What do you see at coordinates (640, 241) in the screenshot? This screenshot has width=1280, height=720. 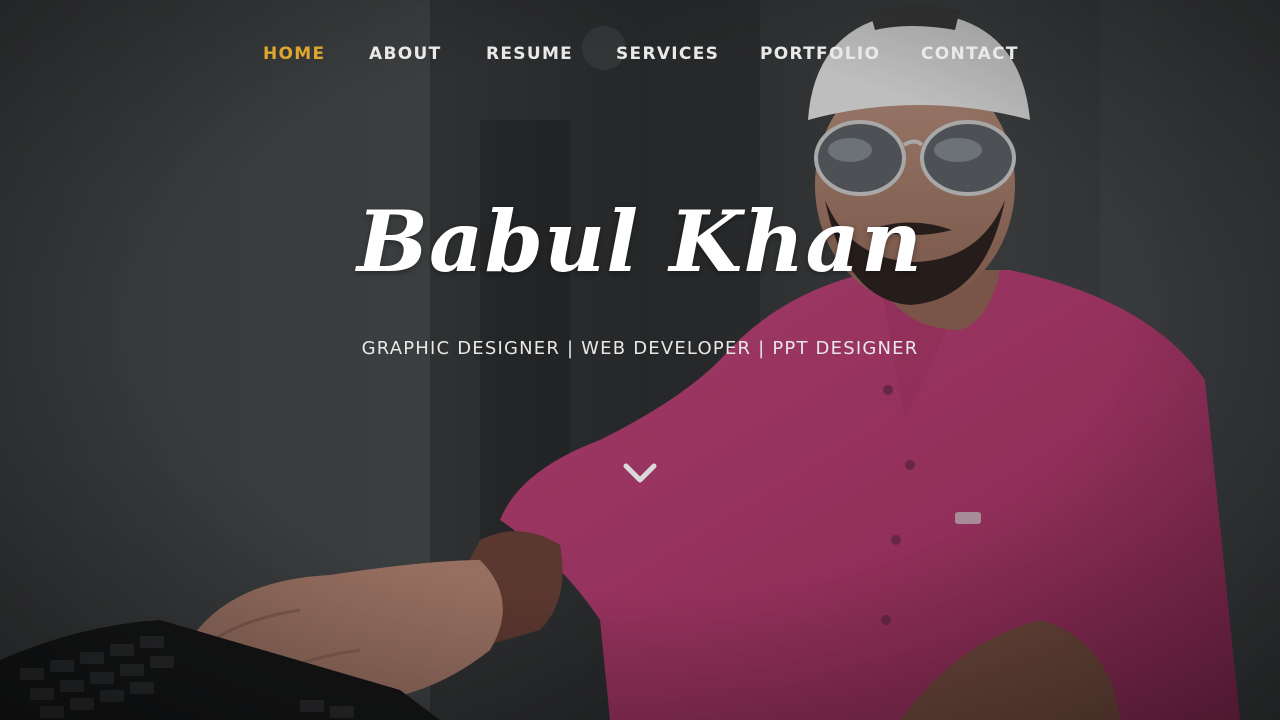 I see `hero-name-title: Babul Khan` at bounding box center [640, 241].